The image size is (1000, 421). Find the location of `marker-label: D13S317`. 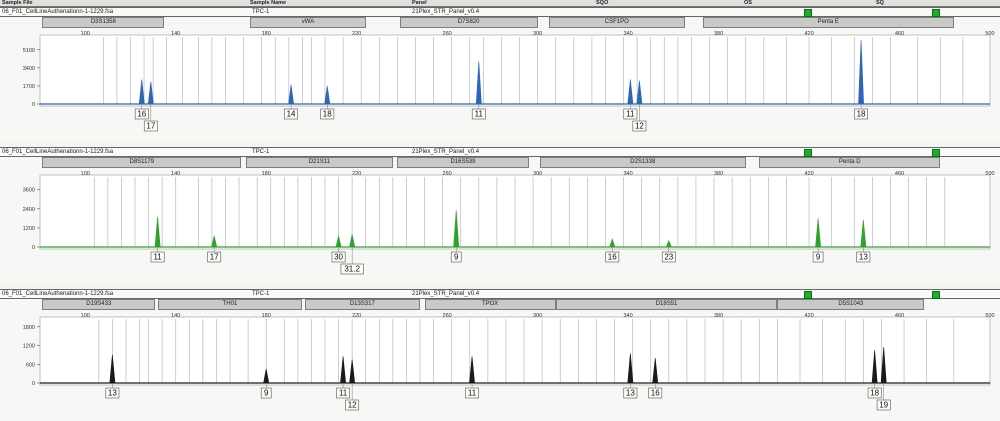

marker-label: D13S317 is located at coordinates (362, 304).